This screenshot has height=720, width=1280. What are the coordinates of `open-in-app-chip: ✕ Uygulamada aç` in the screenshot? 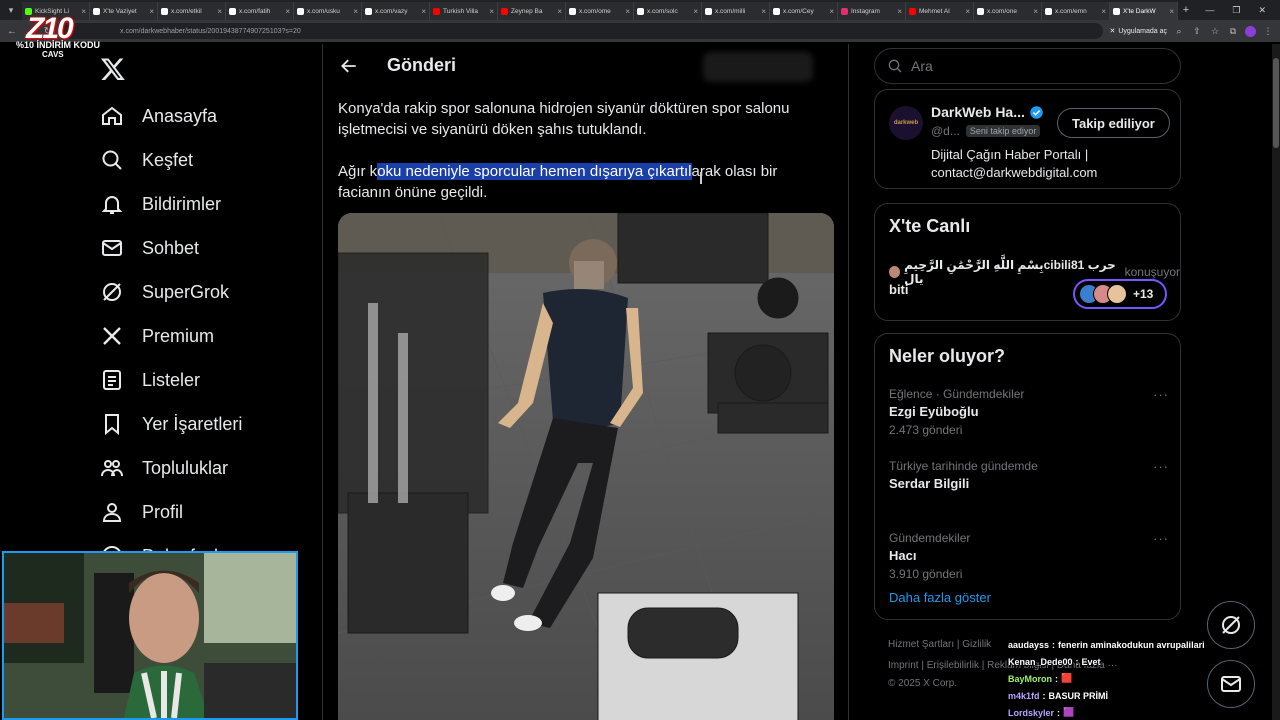 It's located at (1138, 31).